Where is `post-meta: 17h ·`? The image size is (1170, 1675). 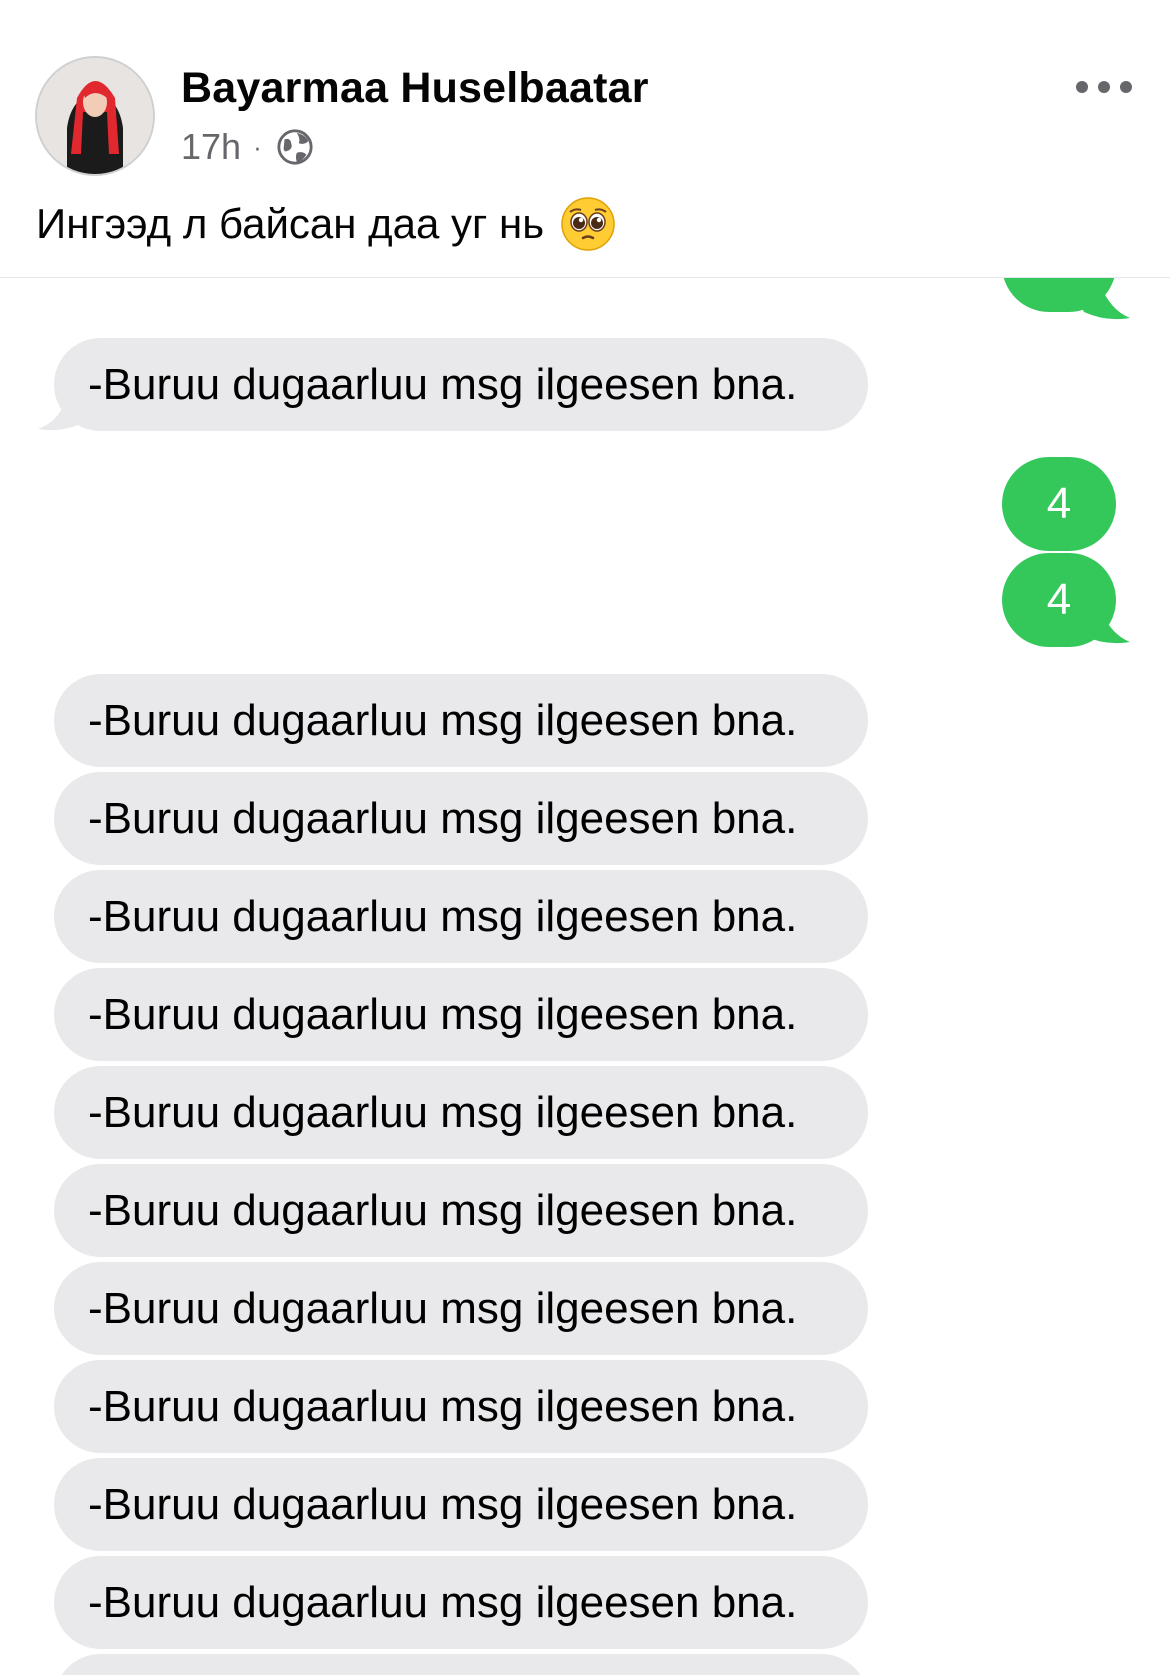 post-meta: 17h · is located at coordinates (247, 147).